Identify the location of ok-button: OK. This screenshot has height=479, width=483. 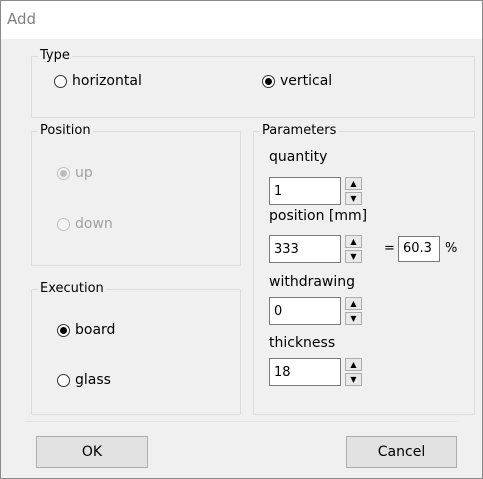
(92, 452).